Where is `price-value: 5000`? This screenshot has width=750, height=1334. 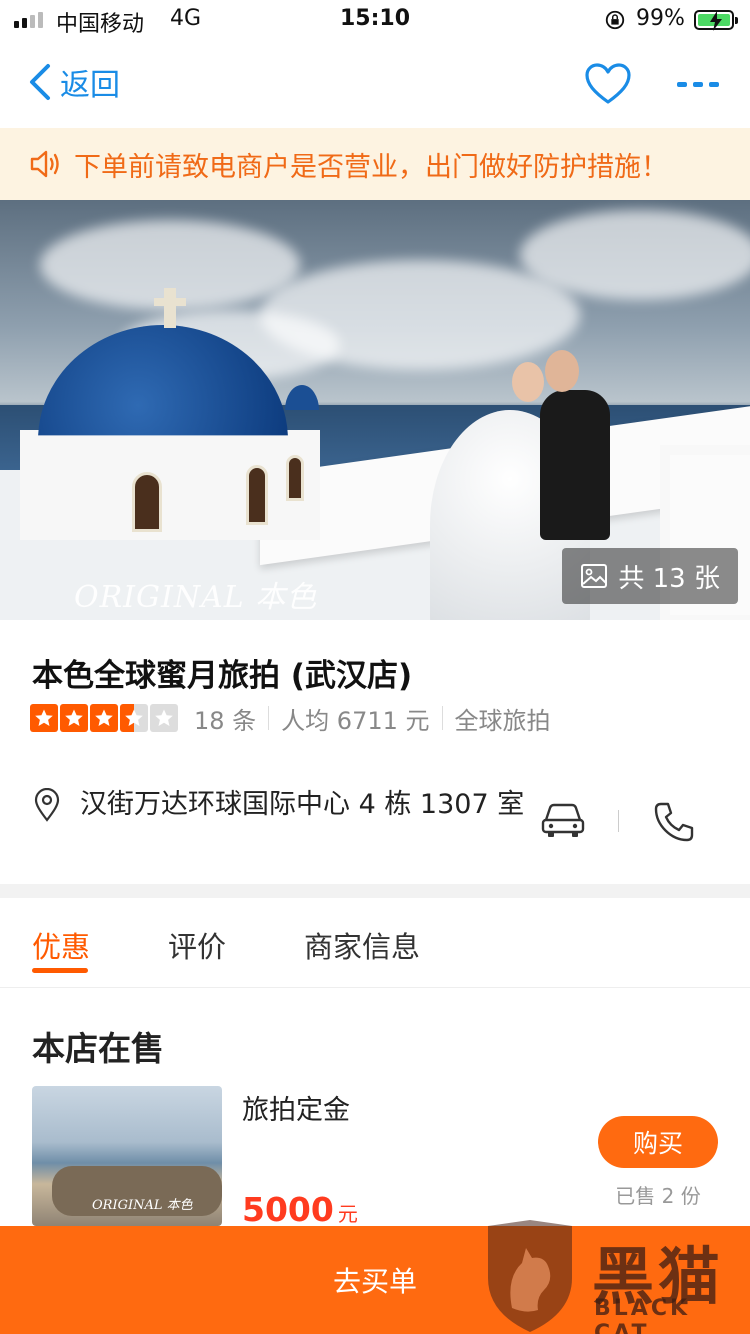
price-value: 5000 is located at coordinates (288, 1209).